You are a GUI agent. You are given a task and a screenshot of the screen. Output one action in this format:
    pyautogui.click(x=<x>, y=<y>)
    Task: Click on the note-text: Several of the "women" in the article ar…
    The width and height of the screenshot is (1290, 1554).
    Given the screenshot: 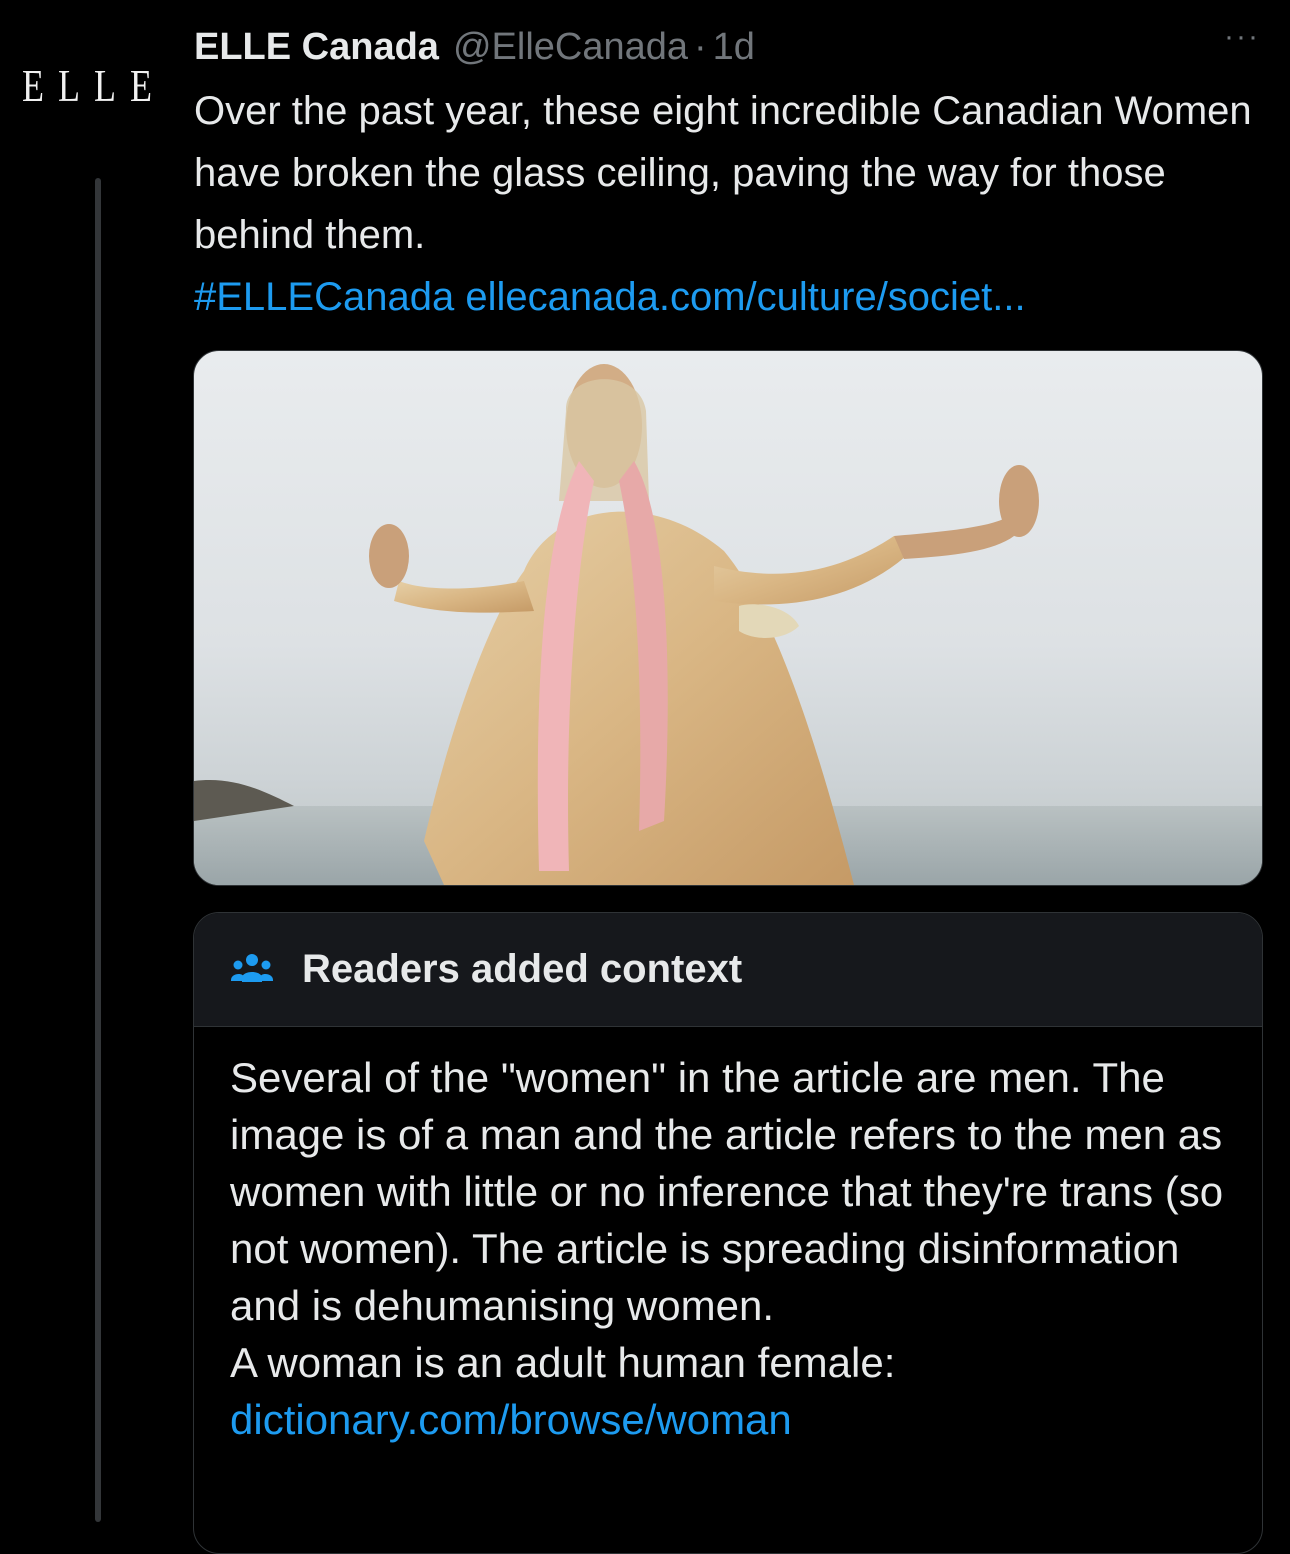 What is the action you would take?
    pyautogui.click(x=727, y=1191)
    